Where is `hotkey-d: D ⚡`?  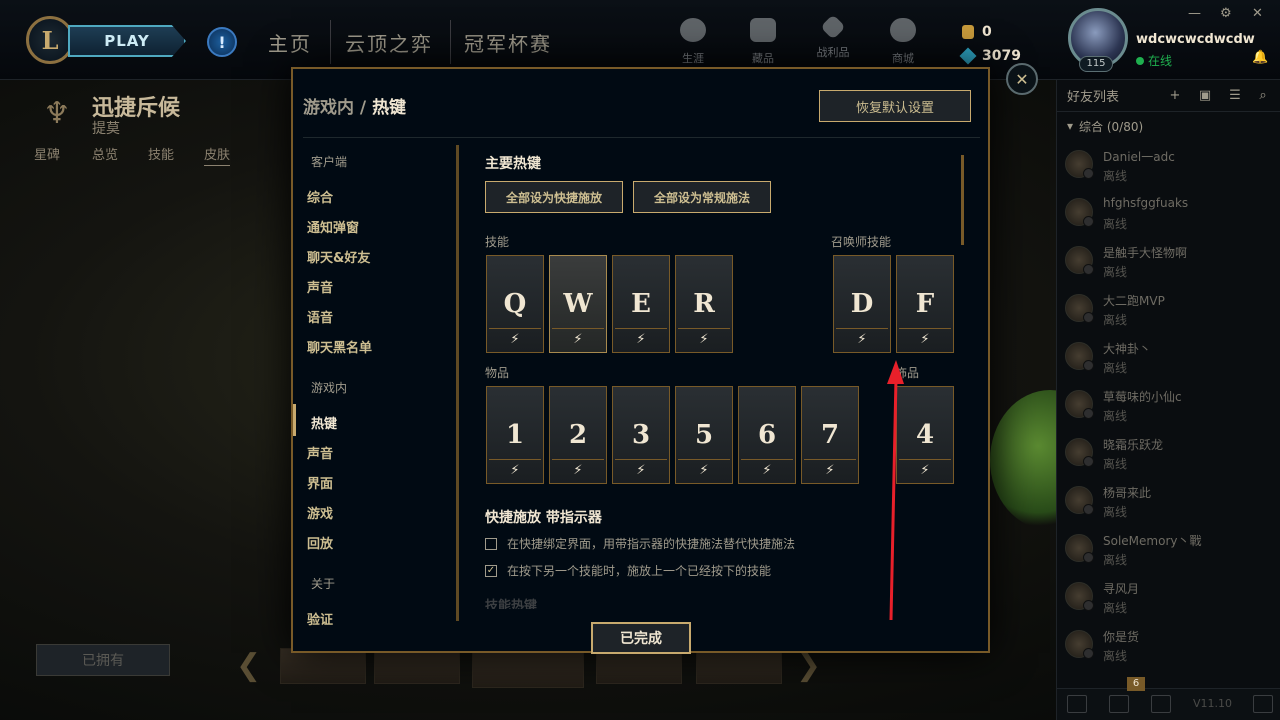 hotkey-d: D ⚡ is located at coordinates (862, 304).